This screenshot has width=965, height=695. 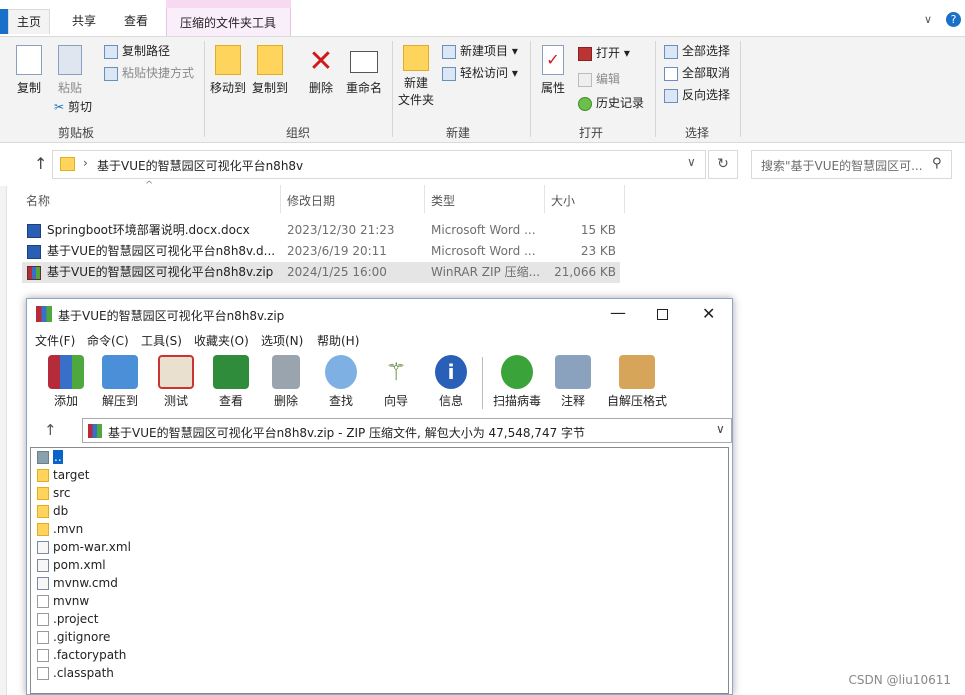 What do you see at coordinates (136, 21) in the screenshot?
I see `tab-view: 查看` at bounding box center [136, 21].